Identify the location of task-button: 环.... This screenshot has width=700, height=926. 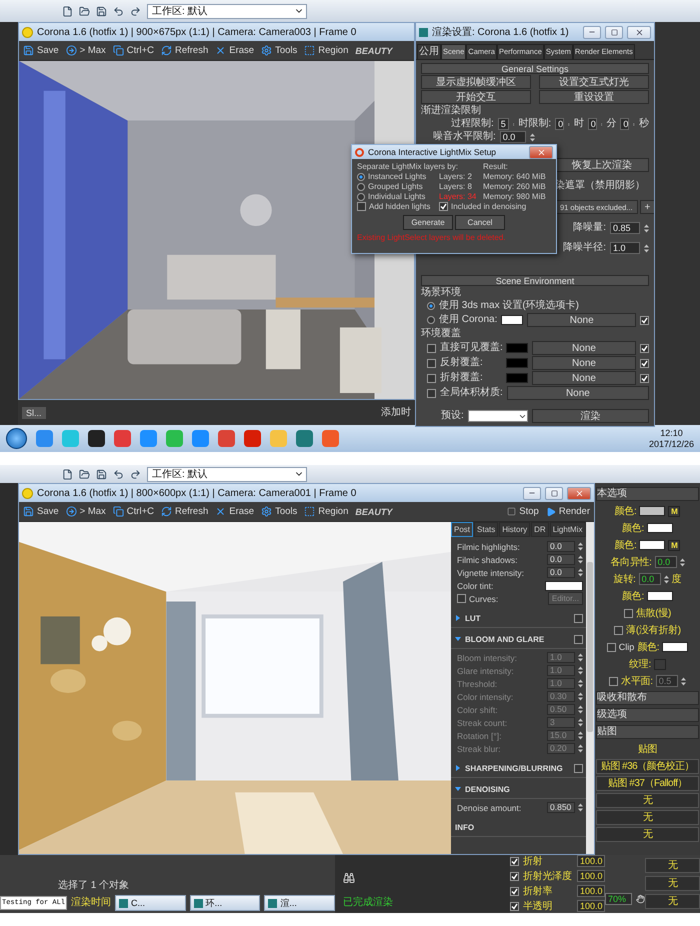
(225, 903).